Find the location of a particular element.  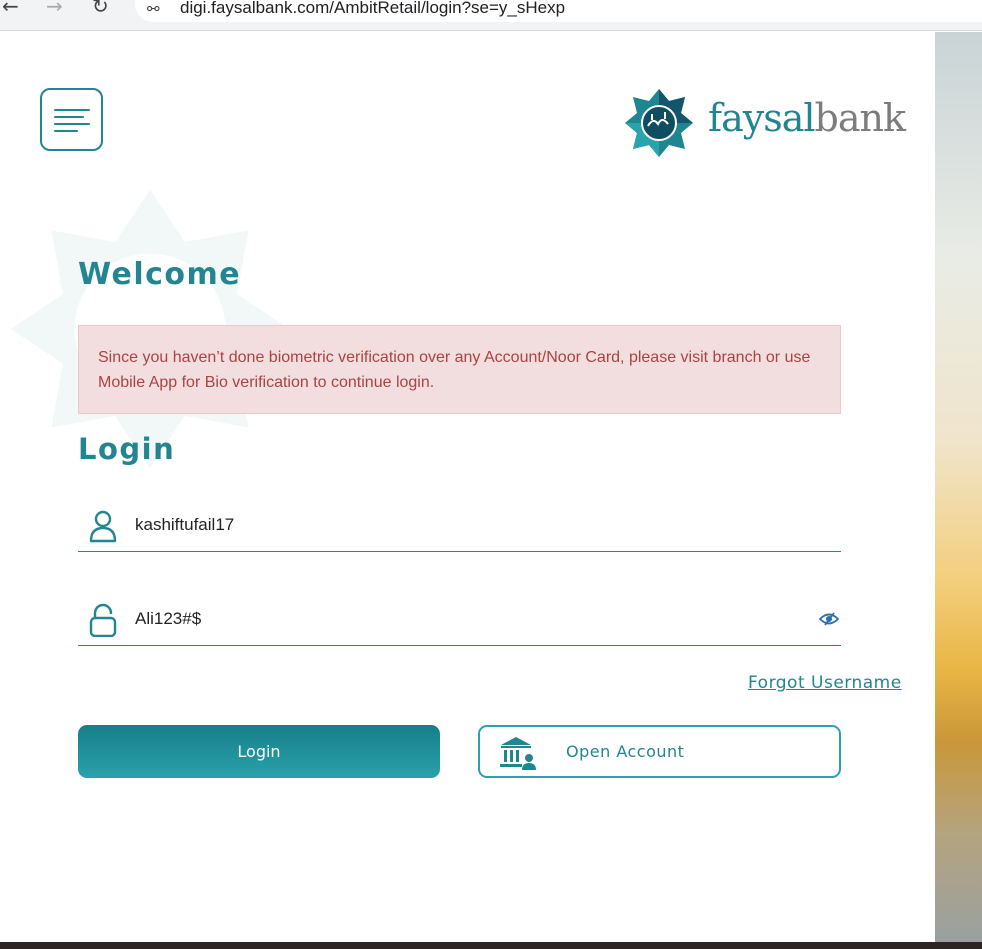

open-account-label: Open Account is located at coordinates (625, 751).